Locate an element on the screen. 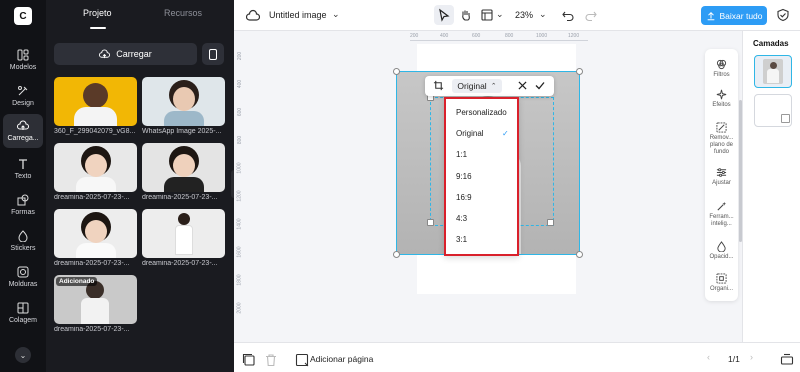 The height and width of the screenshot is (372, 800). pages-view-icon is located at coordinates (787, 359).